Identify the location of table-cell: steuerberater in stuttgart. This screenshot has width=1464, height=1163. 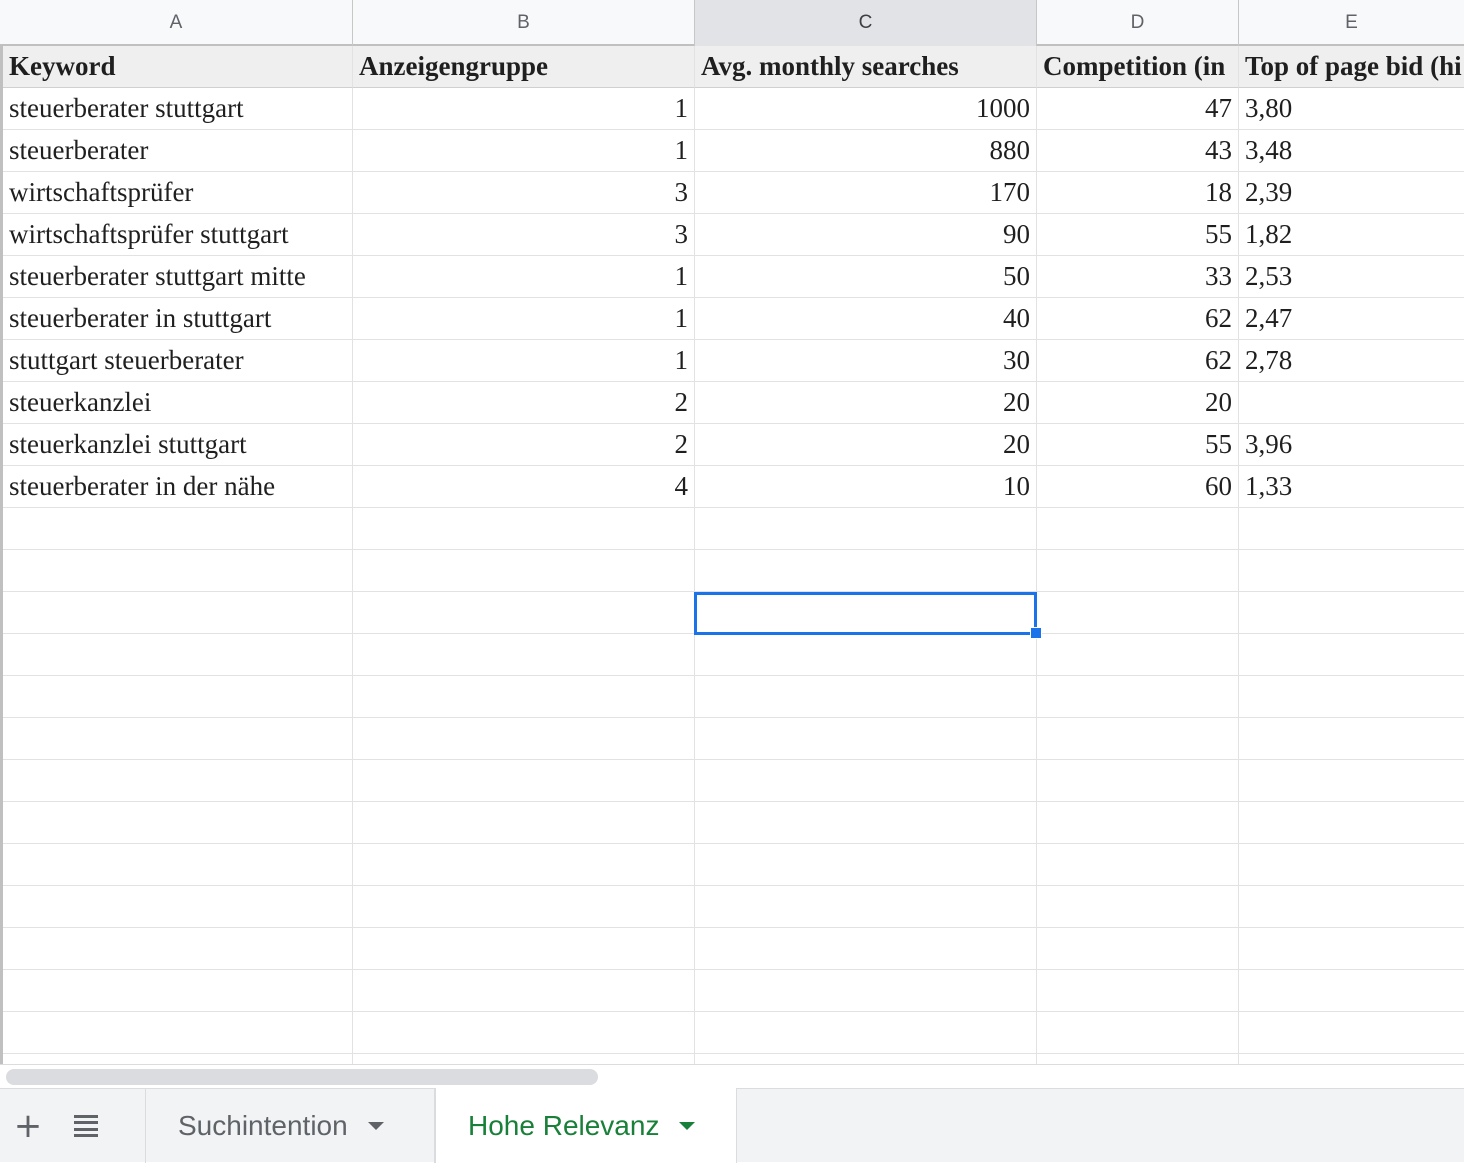
(178, 319).